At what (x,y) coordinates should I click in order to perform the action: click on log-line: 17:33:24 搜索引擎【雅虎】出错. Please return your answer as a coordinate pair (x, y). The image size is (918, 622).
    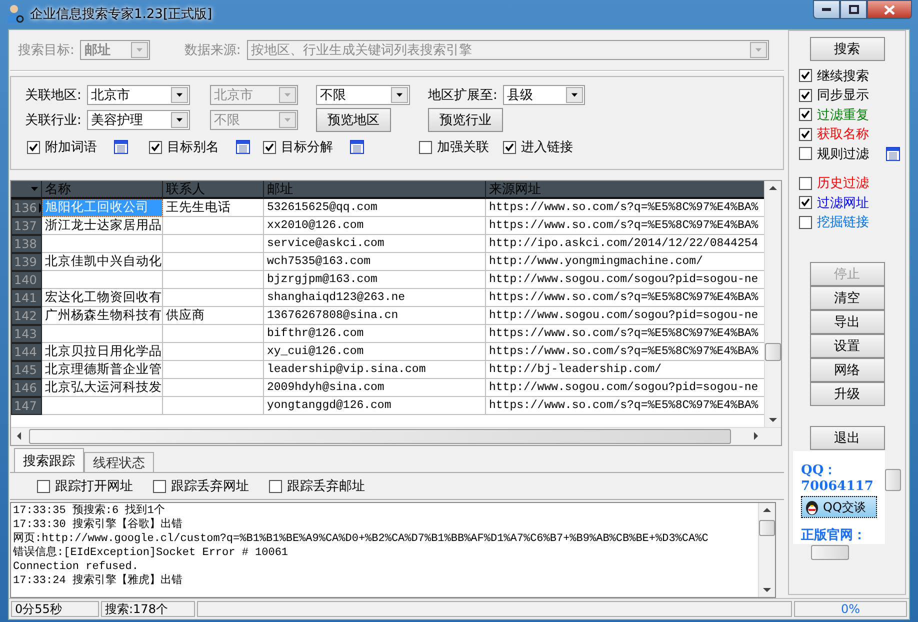
    Looking at the image, I should click on (98, 581).